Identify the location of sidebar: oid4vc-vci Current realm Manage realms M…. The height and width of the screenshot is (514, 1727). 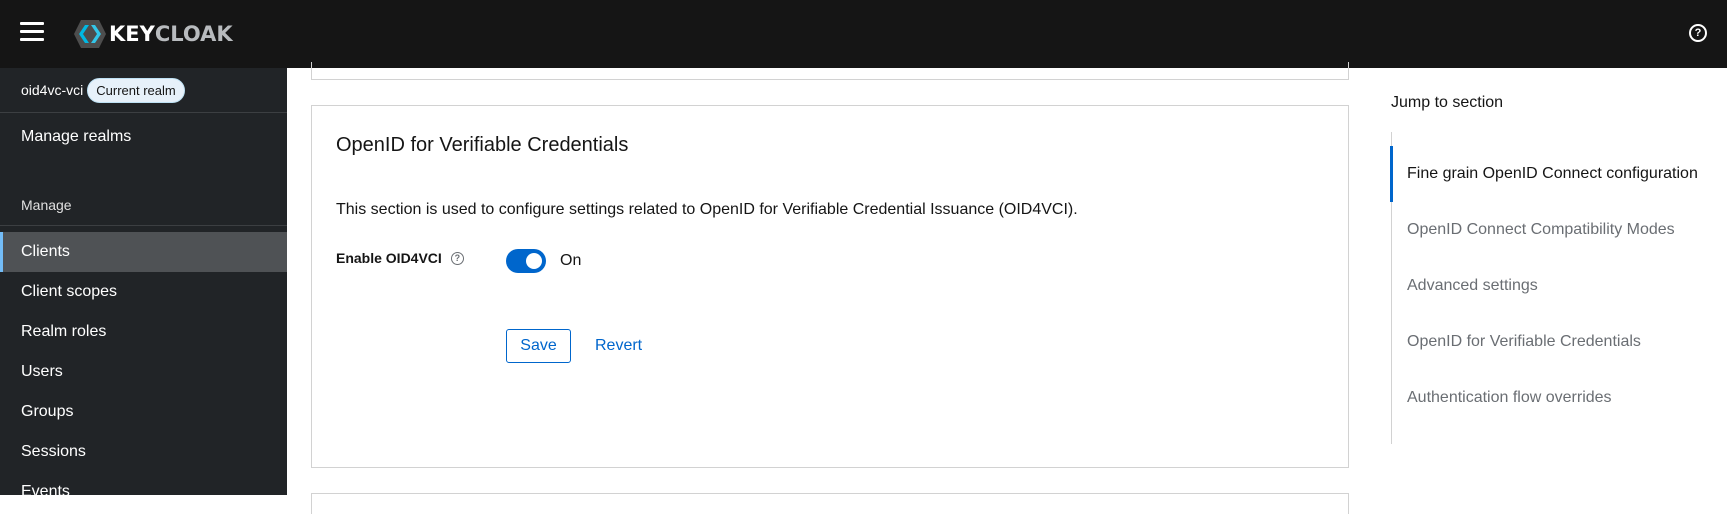
(143, 284).